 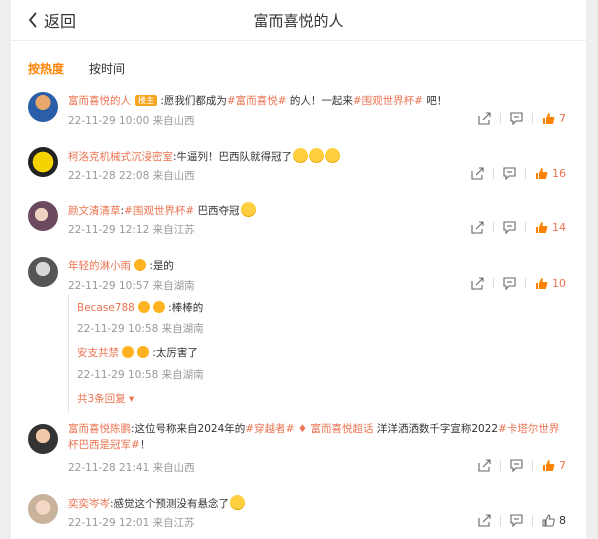 I want to click on header: 返回 富而喜悦的人, so click(x=298, y=20).